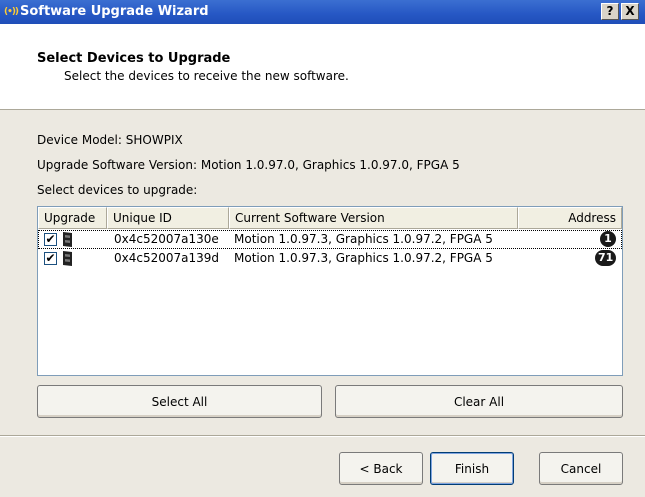 This screenshot has height=497, width=645. I want to click on window-title: Software Upgrade Wizard, so click(114, 11).